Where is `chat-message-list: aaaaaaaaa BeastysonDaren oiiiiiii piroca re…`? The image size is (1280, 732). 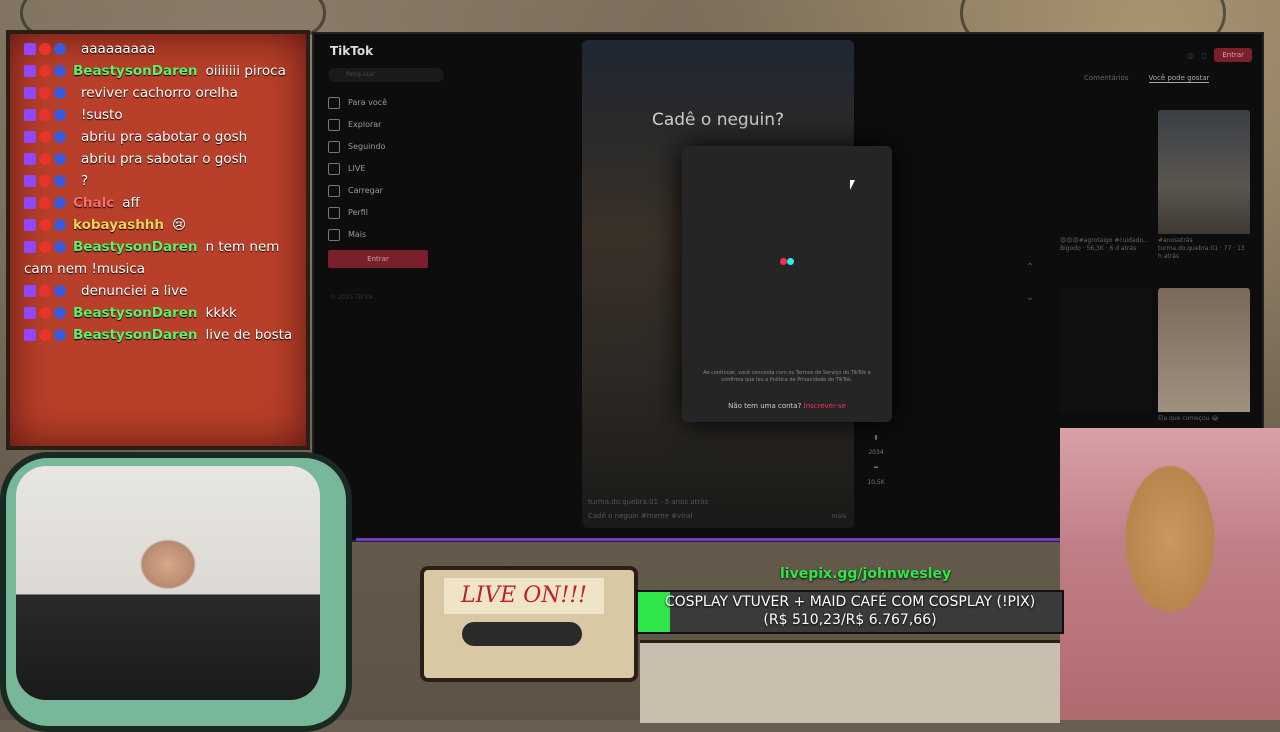
chat-message-list: aaaaaaaaa BeastysonDaren oiiiiiii piroca re… is located at coordinates (162, 240).